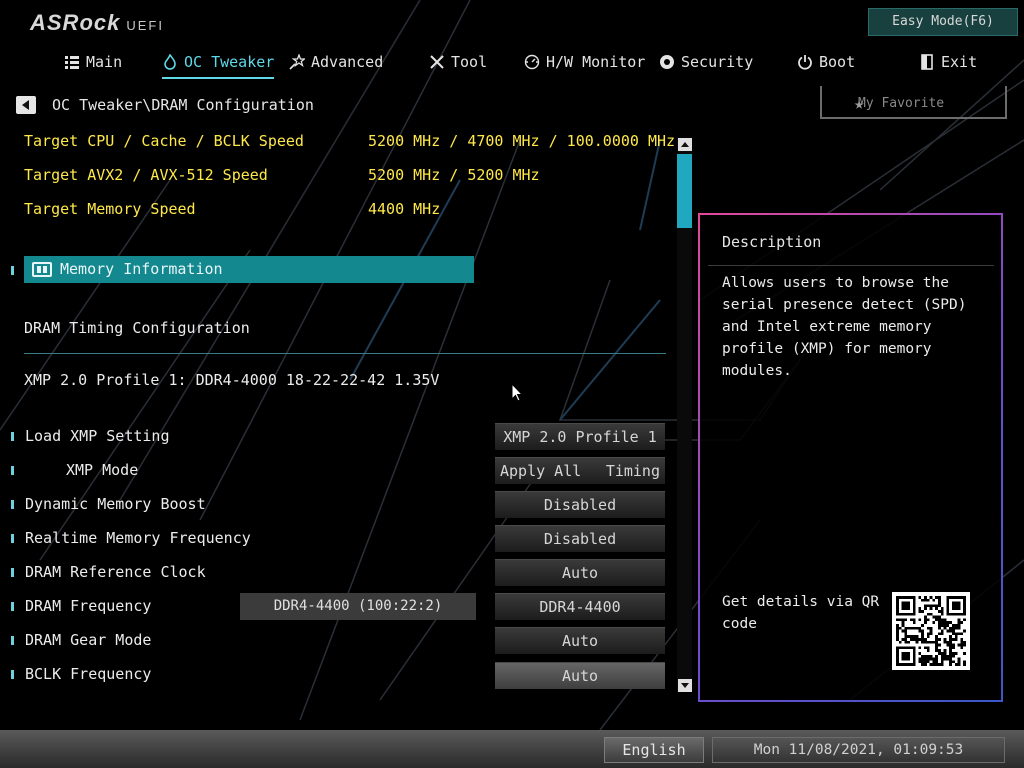 This screenshot has height=768, width=1024. What do you see at coordinates (97, 22) in the screenshot?
I see `asrock-logo: ASRock UEFI` at bounding box center [97, 22].